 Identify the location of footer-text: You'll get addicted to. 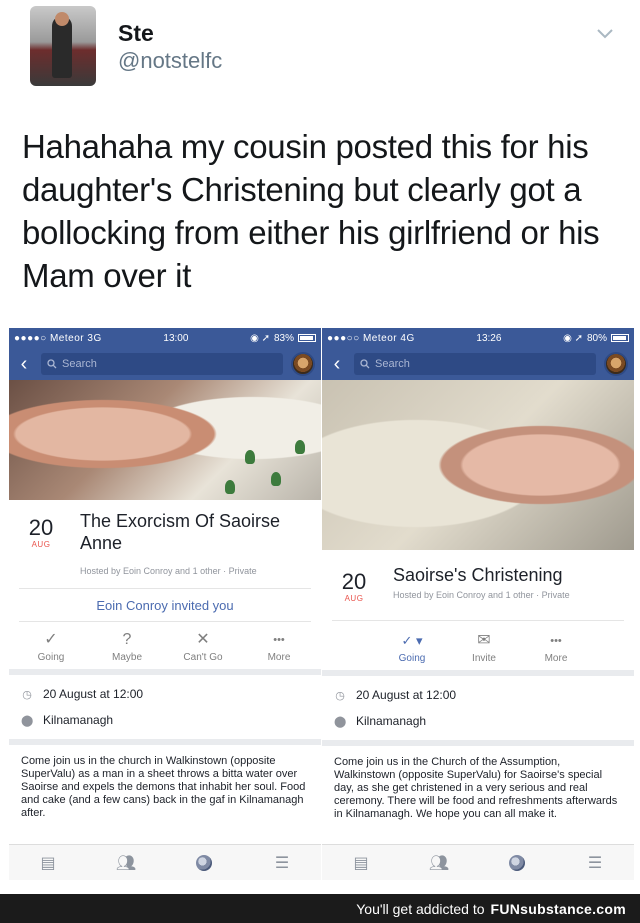
(420, 908).